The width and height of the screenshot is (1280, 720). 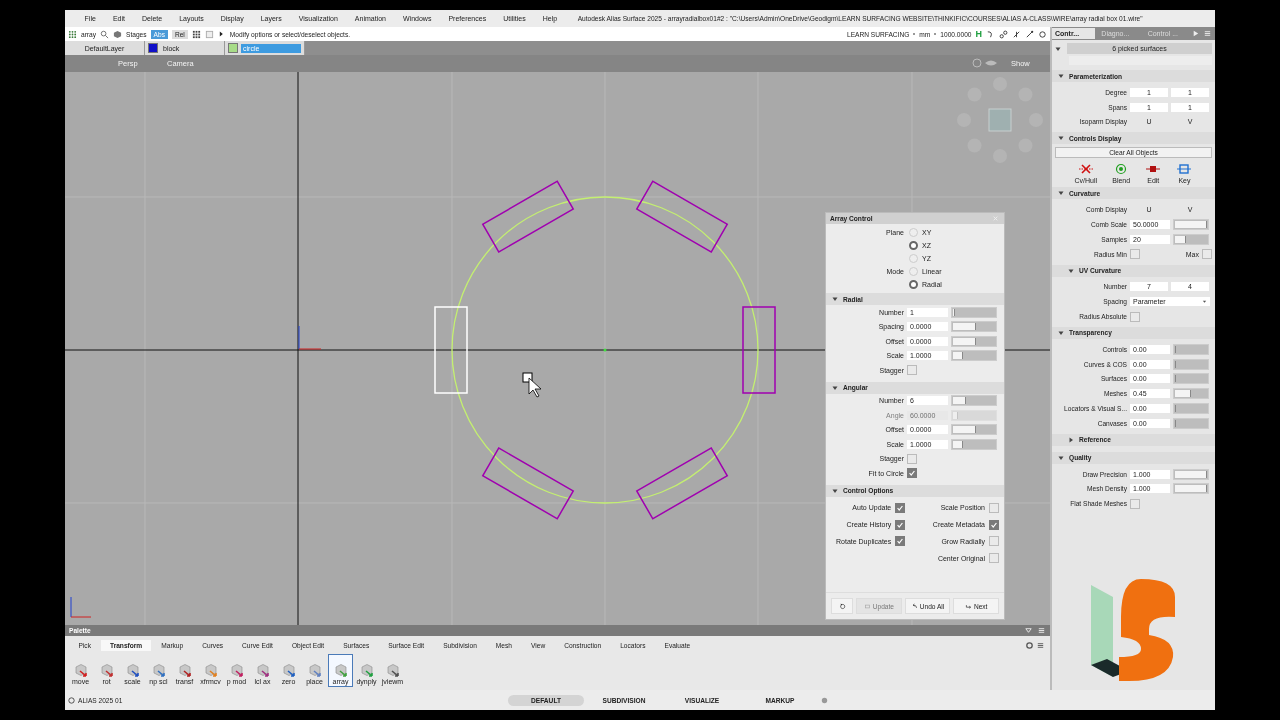 What do you see at coordinates (1028, 630) in the screenshot?
I see `filter-icon` at bounding box center [1028, 630].